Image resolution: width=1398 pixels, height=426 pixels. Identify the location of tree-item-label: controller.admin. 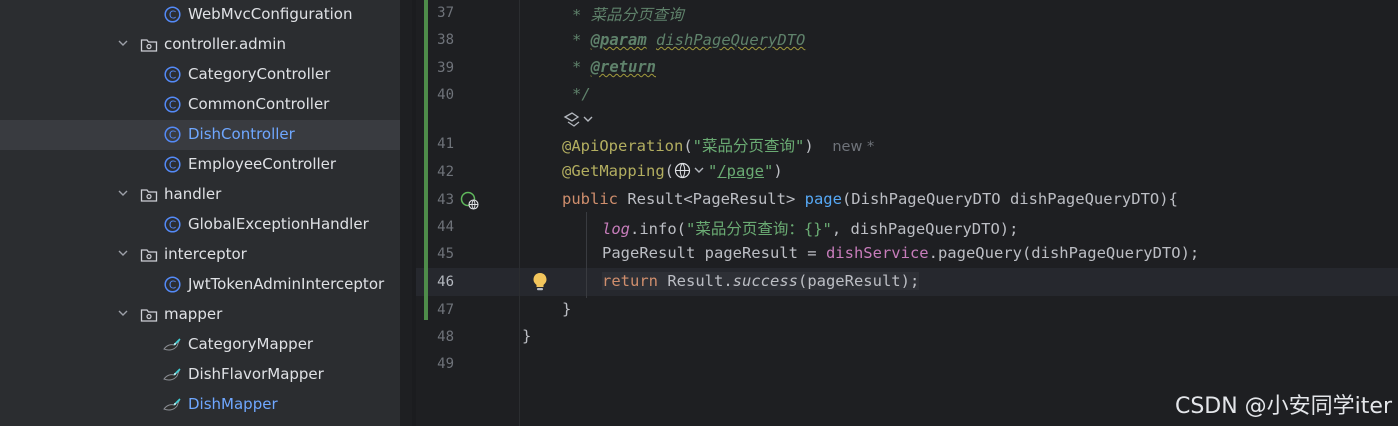
(225, 44).